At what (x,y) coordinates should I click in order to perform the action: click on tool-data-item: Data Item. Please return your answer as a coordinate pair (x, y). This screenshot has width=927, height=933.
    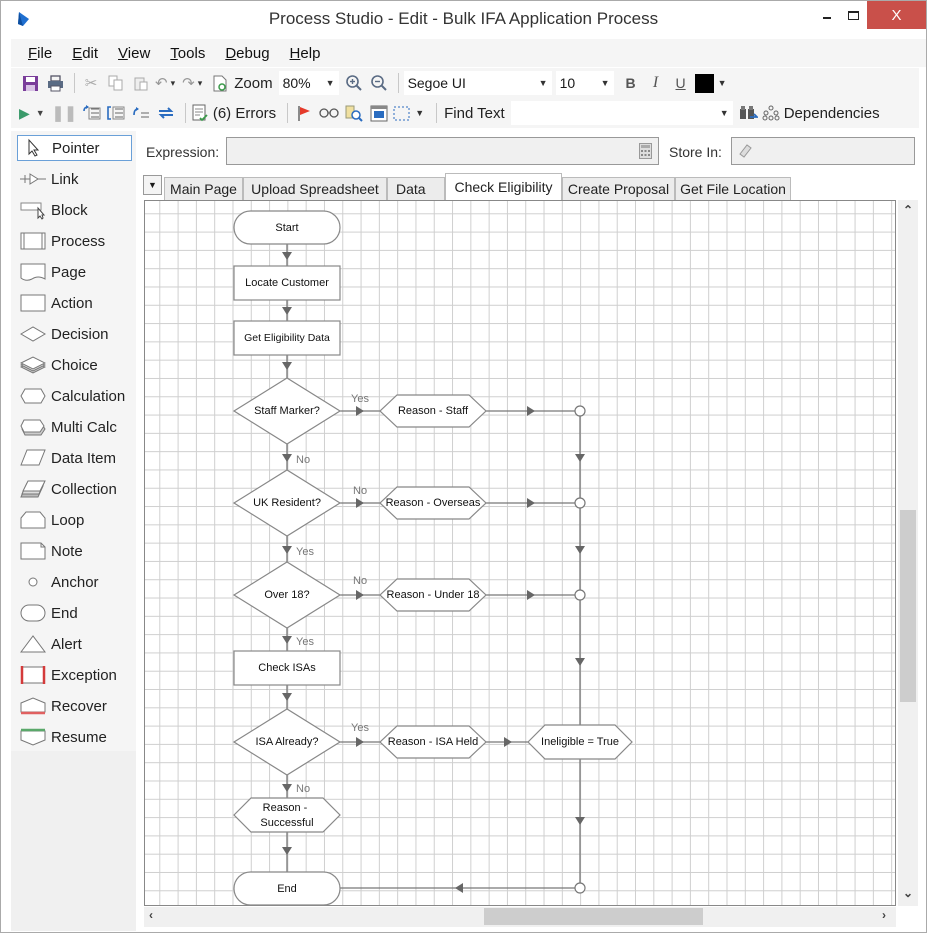
    Looking at the image, I should click on (74, 458).